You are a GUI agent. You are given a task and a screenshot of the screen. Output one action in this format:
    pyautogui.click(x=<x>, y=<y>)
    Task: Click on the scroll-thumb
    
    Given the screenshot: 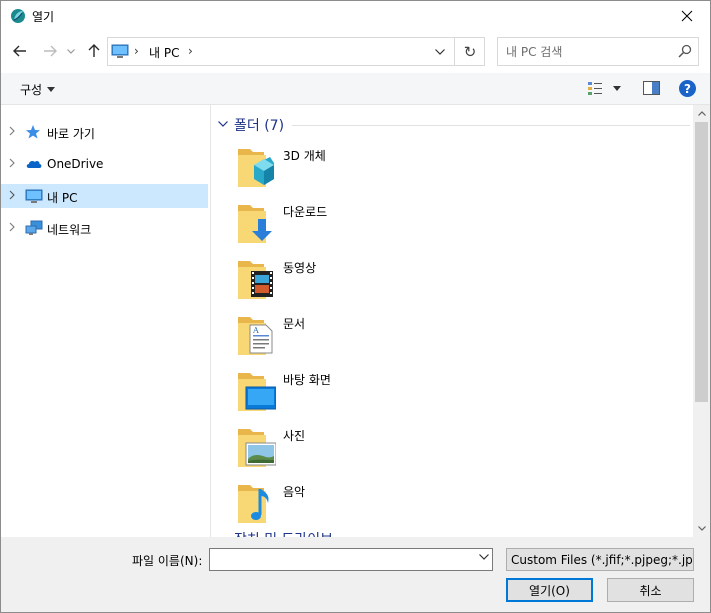 What is the action you would take?
    pyautogui.click(x=701, y=262)
    